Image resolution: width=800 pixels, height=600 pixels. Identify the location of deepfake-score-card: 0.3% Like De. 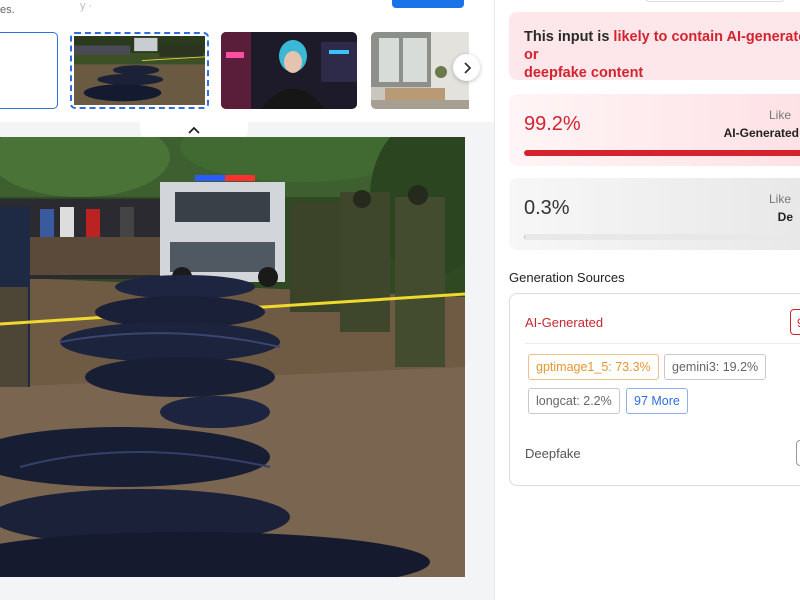
(654, 214).